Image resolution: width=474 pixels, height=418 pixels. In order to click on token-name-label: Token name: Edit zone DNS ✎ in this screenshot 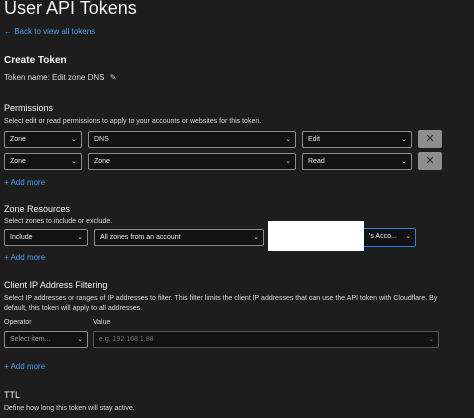, I will do `click(60, 77)`.